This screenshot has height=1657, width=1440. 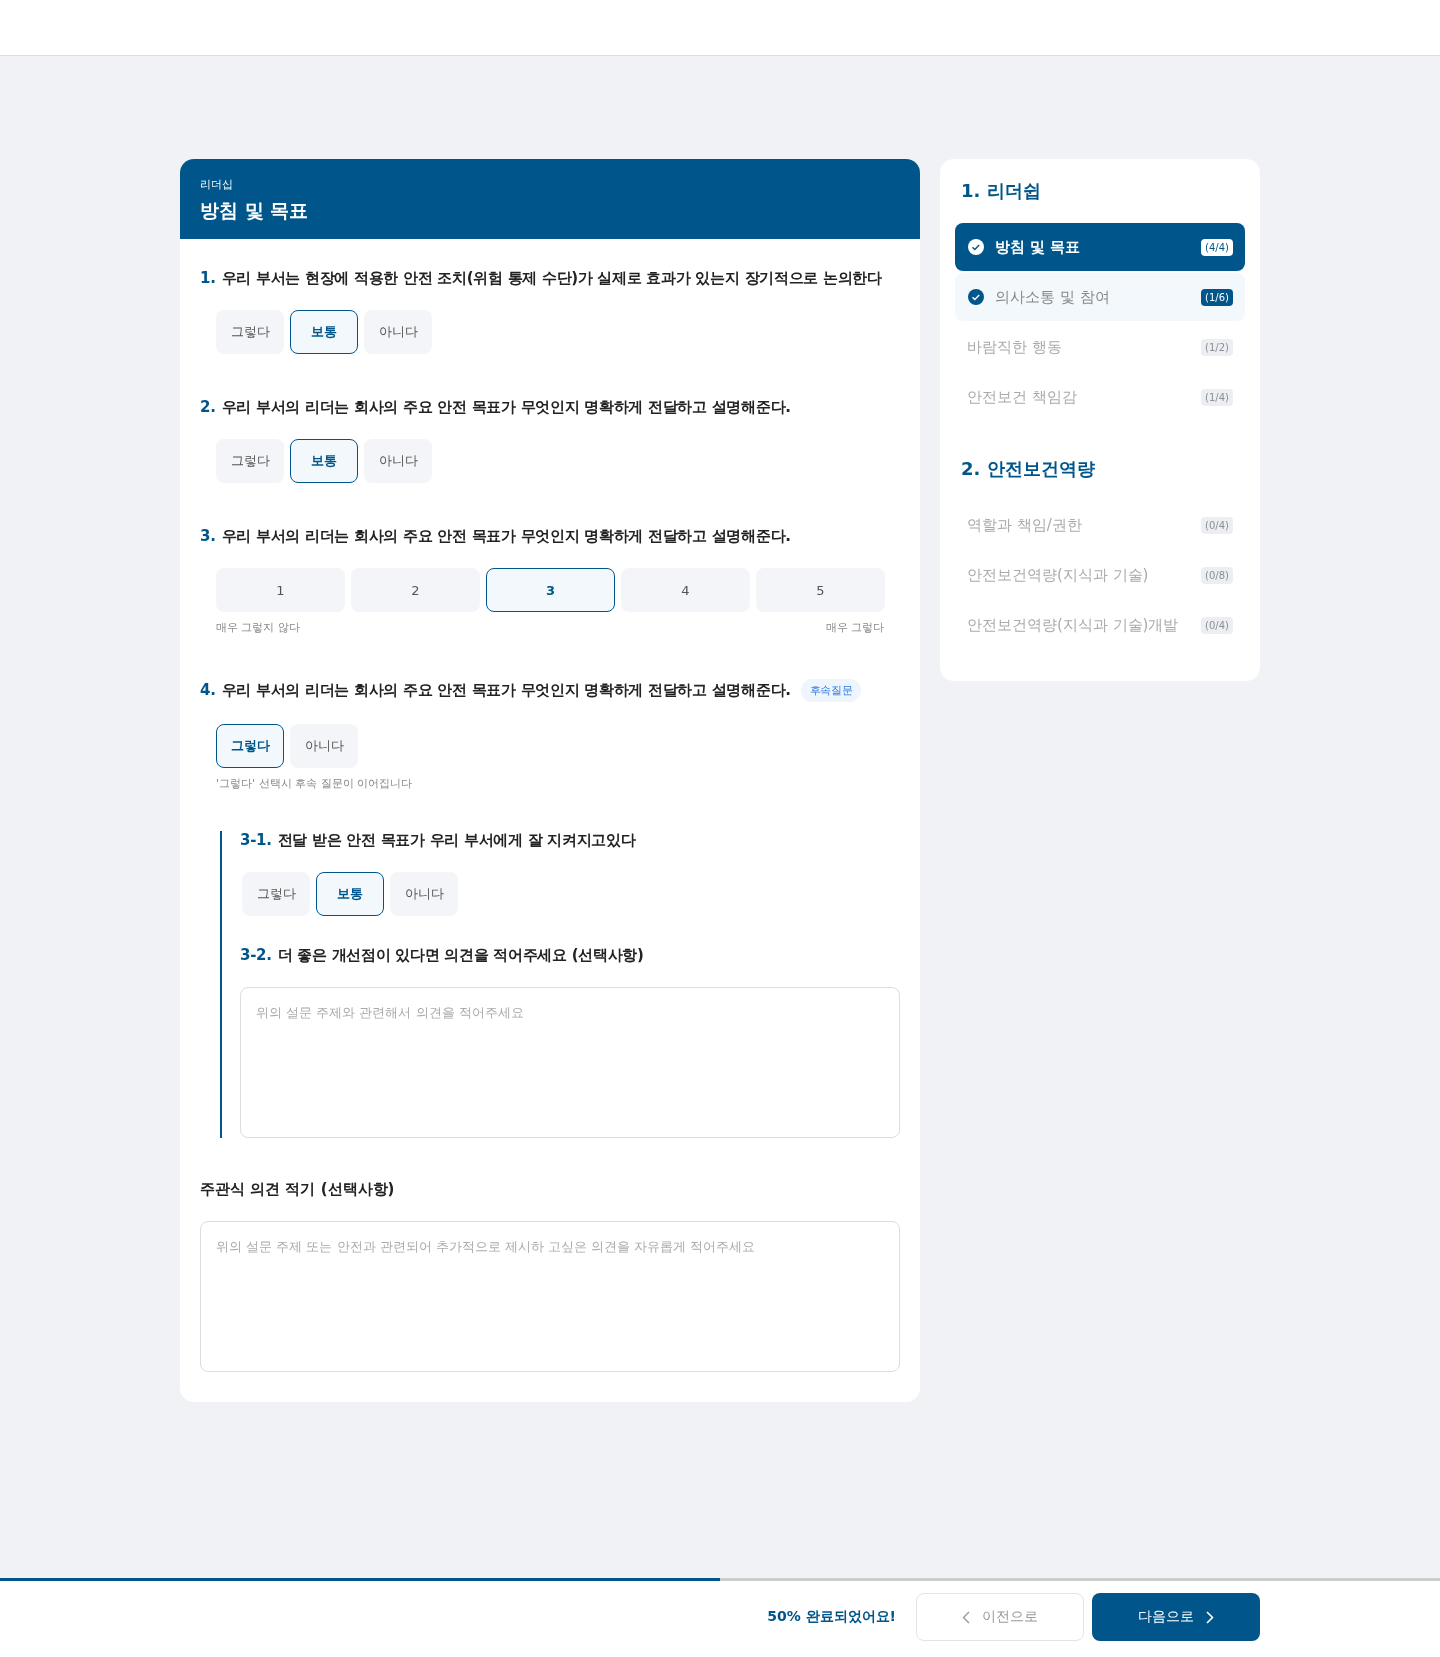 What do you see at coordinates (442, 955) in the screenshot?
I see `question-text: 3-2. 더 좋은 개선점이 있다면 의견을 적어주세요 (선택사항)` at bounding box center [442, 955].